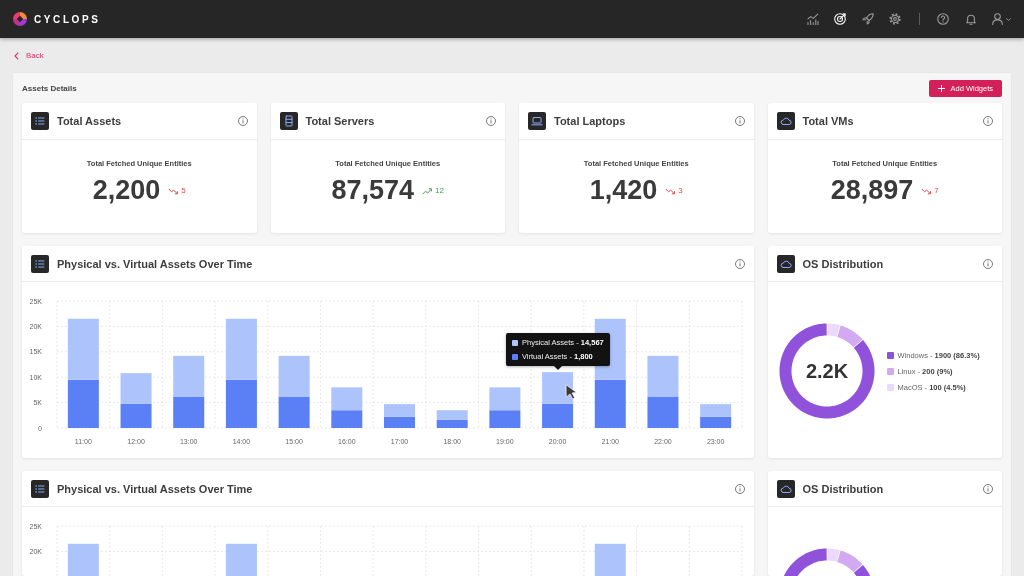 This screenshot has height=576, width=1024. I want to click on card-title: Total Laptops, so click(590, 121).